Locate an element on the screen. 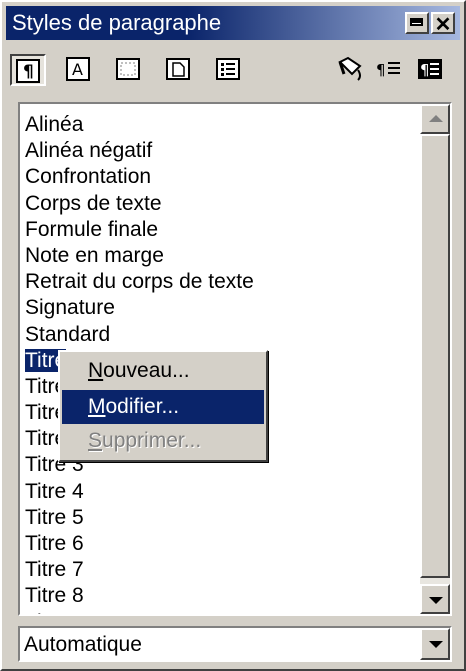 The height and width of the screenshot is (671, 466). fill-format-mode-icon is located at coordinates (350, 68).